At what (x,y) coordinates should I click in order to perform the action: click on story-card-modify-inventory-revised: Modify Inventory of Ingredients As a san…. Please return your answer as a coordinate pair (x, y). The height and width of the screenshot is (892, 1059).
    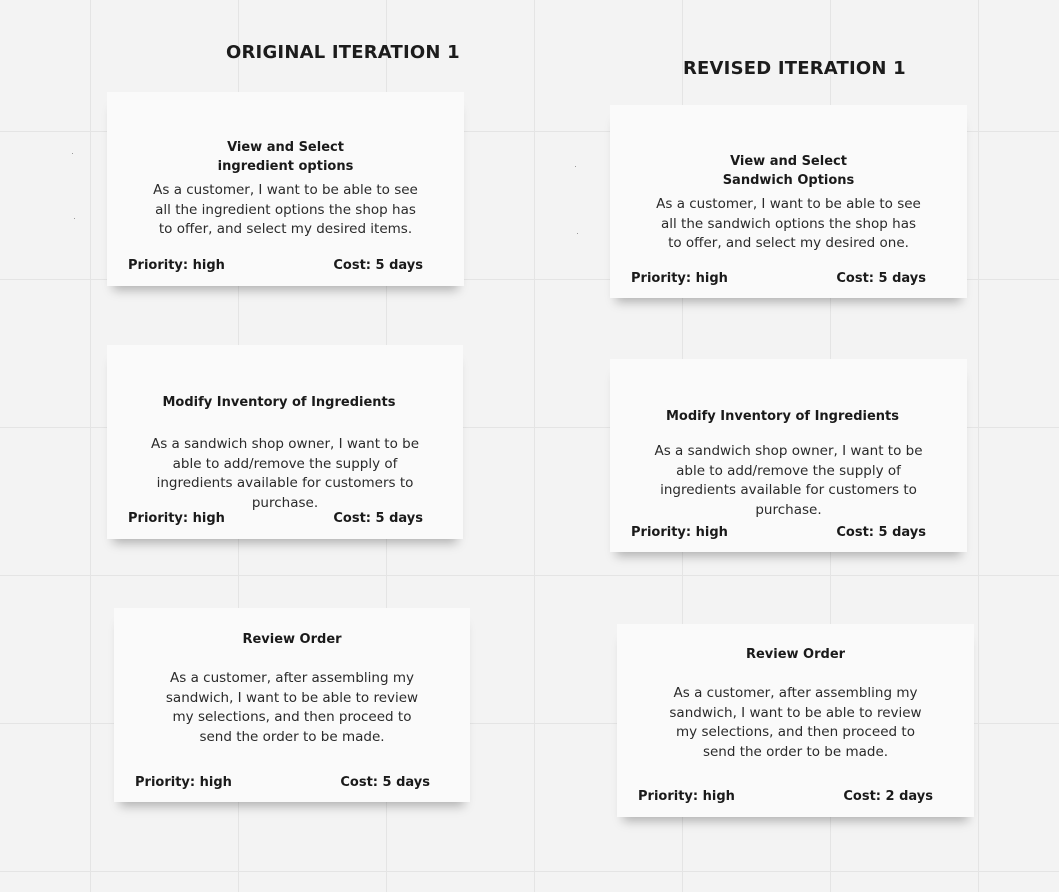
    Looking at the image, I should click on (788, 455).